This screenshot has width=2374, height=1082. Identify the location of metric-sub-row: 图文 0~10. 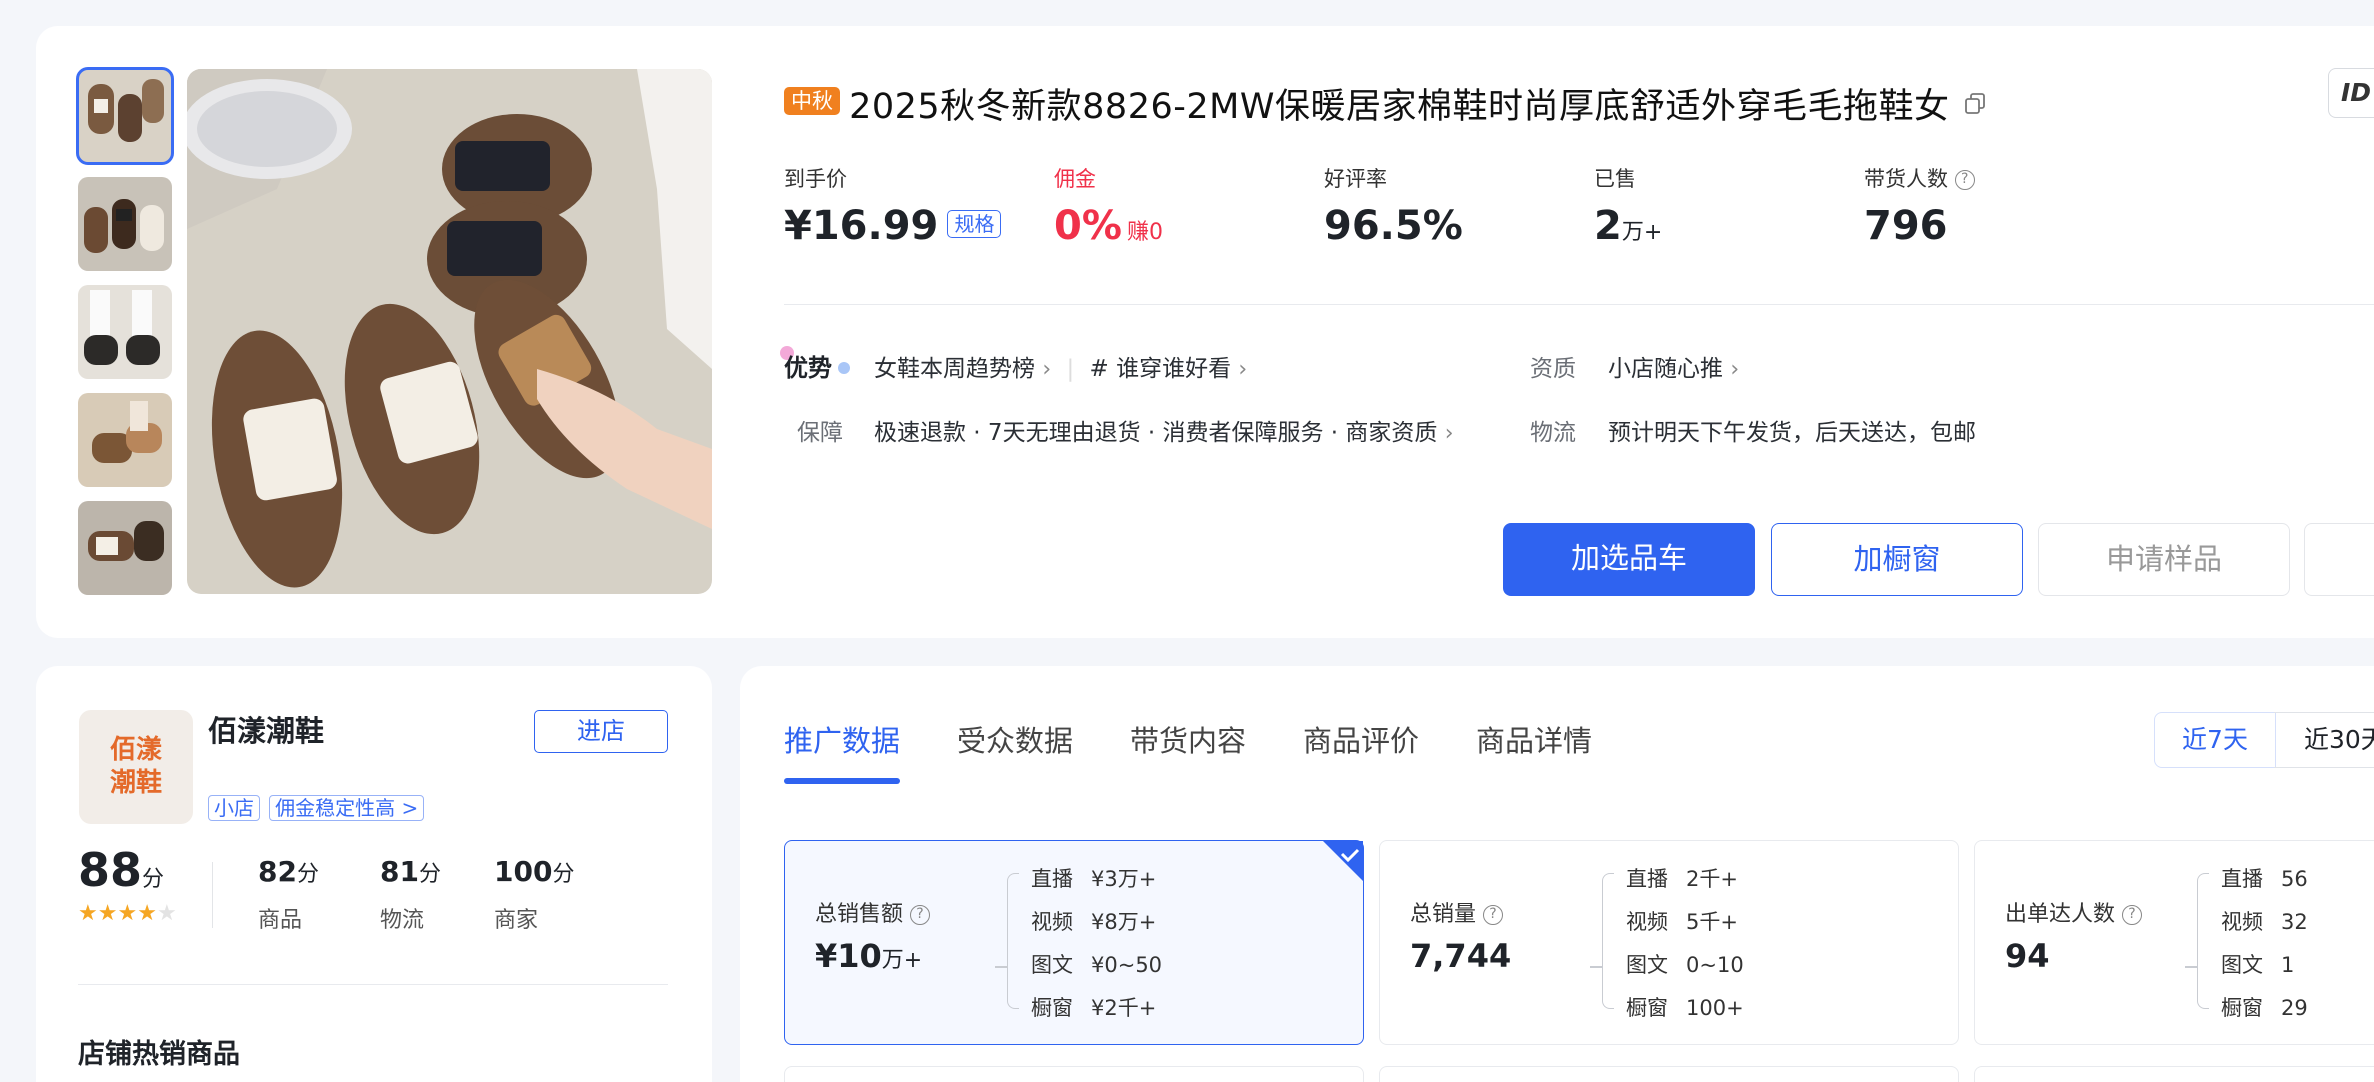
(1685, 964).